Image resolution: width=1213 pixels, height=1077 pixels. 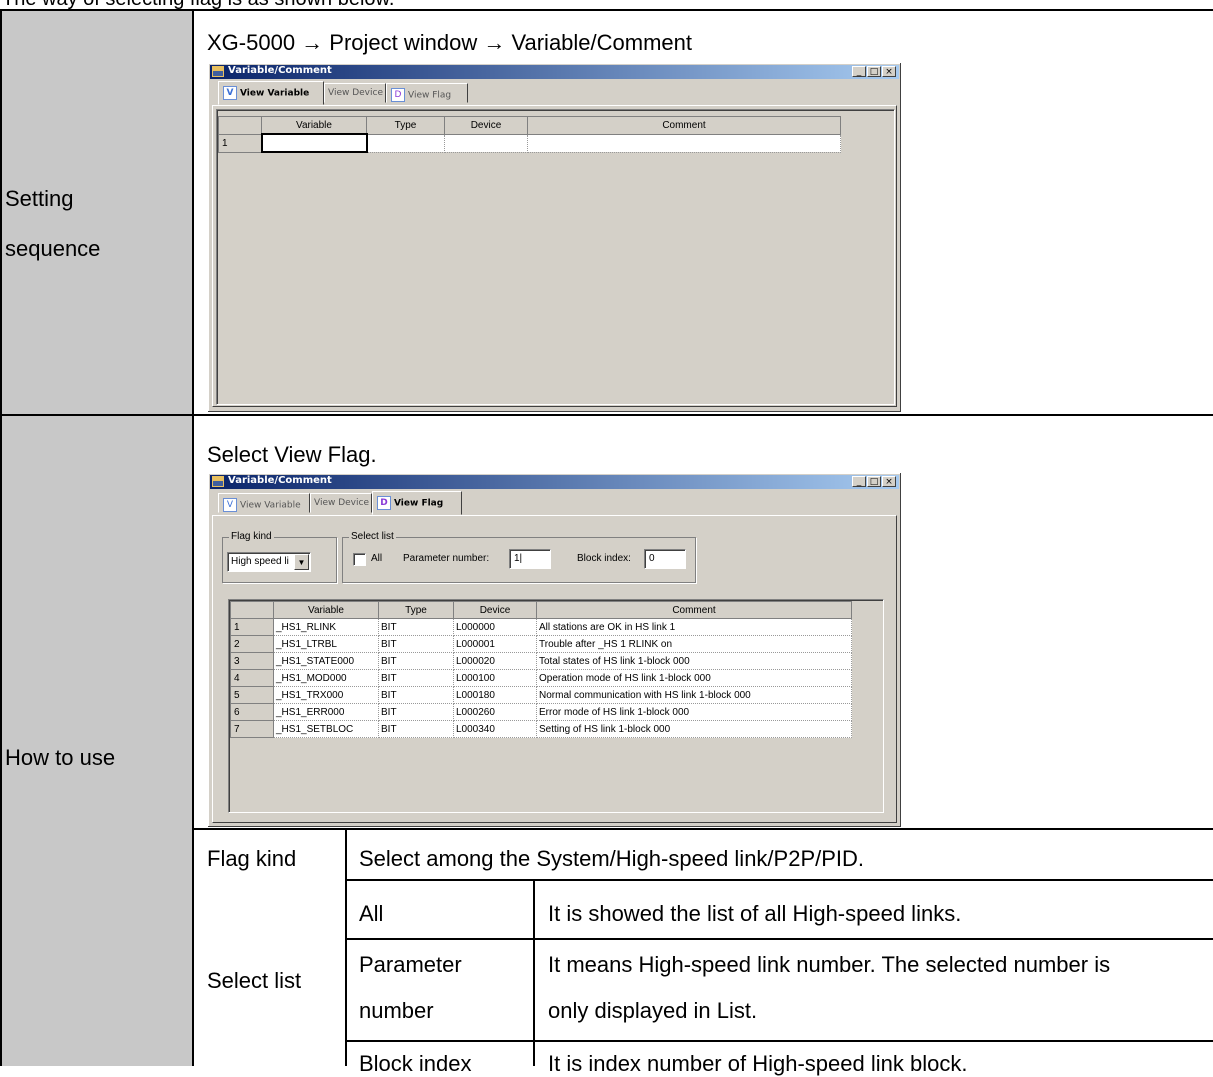 What do you see at coordinates (653, 1010) in the screenshot?
I see `param-desc-2: only displayed in List.` at bounding box center [653, 1010].